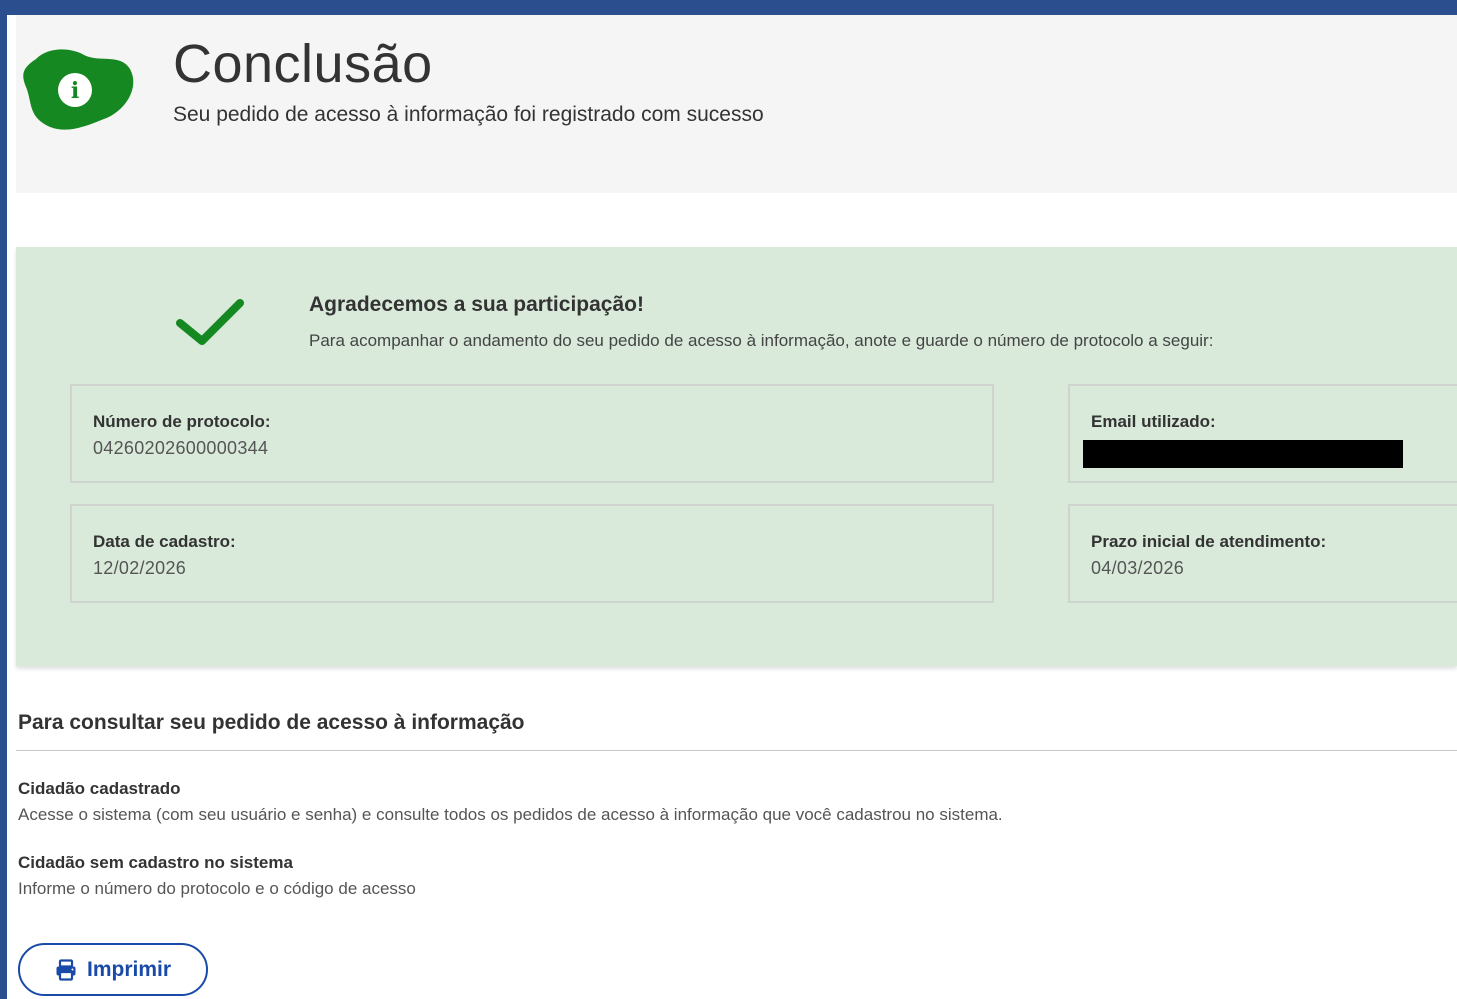  What do you see at coordinates (99, 788) in the screenshot?
I see `registered-citizen-label: Cidadão cadastrado` at bounding box center [99, 788].